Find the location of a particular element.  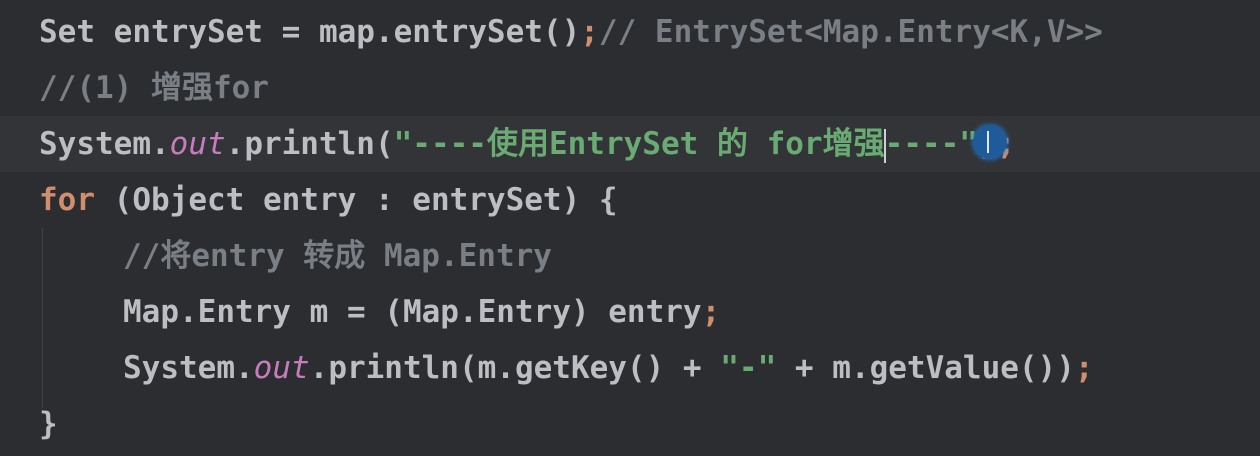

string-literal: "-" is located at coordinates (748, 368).